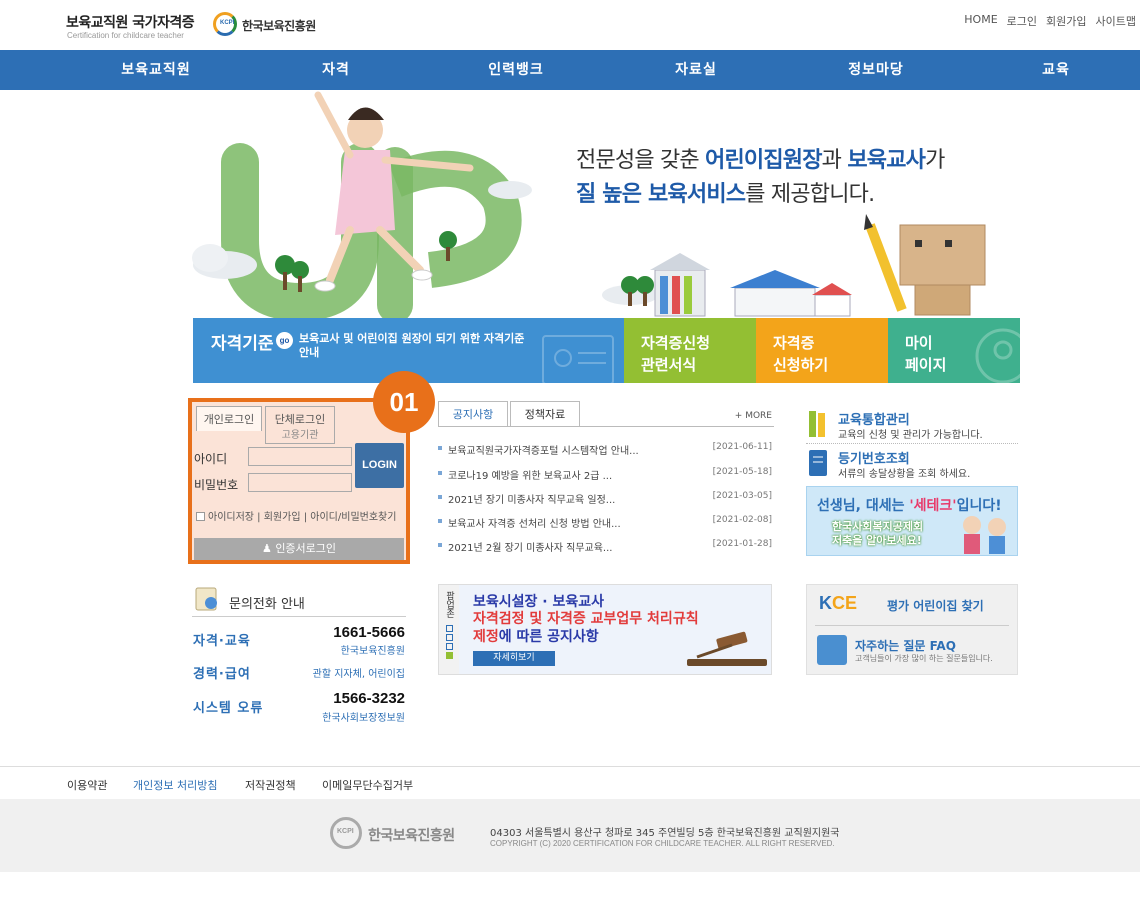 The height and width of the screenshot is (912, 1140). I want to click on nav-item-info: 정보마당, so click(876, 70).